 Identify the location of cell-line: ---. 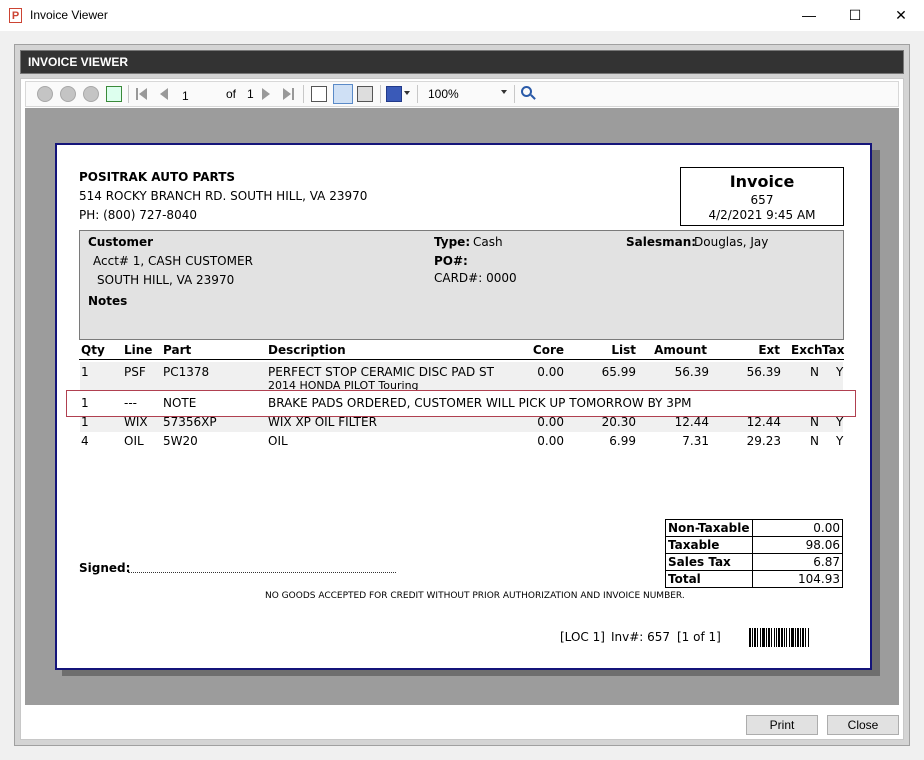
(130, 403).